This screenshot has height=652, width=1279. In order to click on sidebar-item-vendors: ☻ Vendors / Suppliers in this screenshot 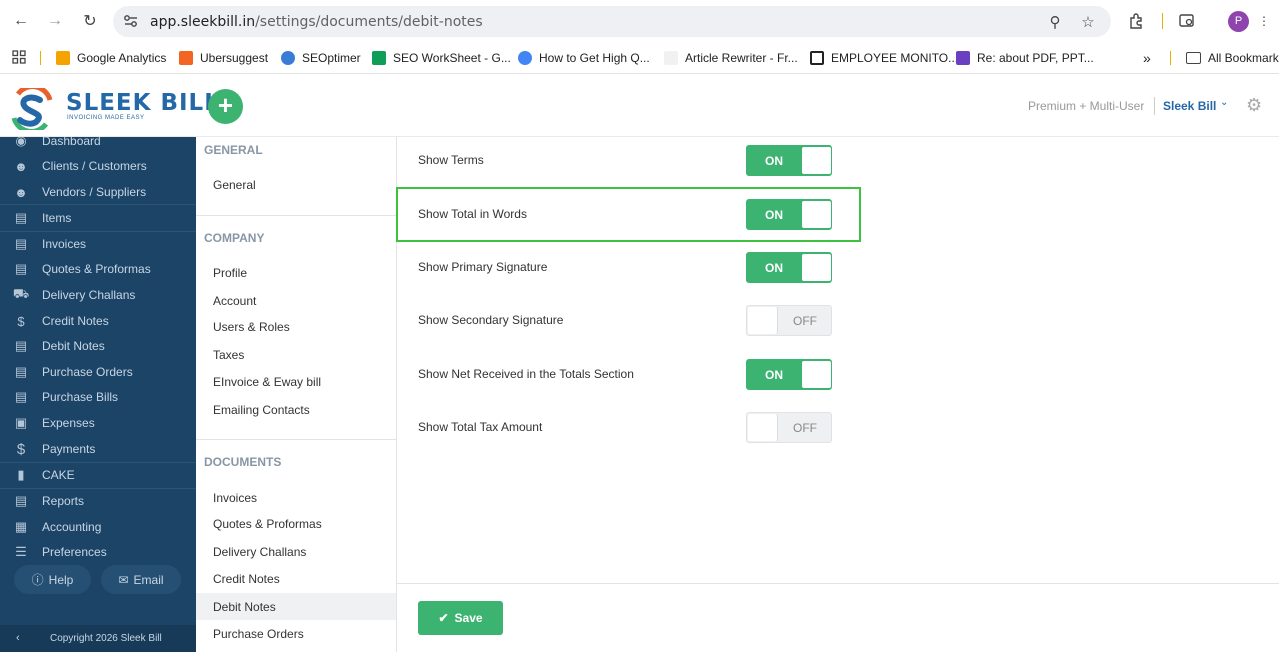, I will do `click(98, 192)`.